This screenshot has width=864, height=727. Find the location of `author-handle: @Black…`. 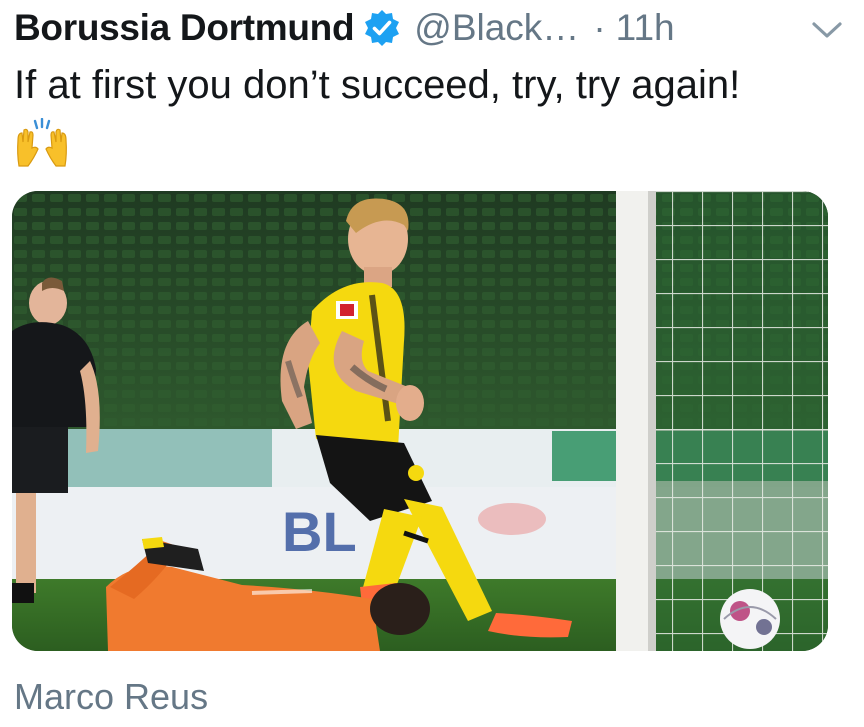

author-handle: @Black… is located at coordinates (496, 28).